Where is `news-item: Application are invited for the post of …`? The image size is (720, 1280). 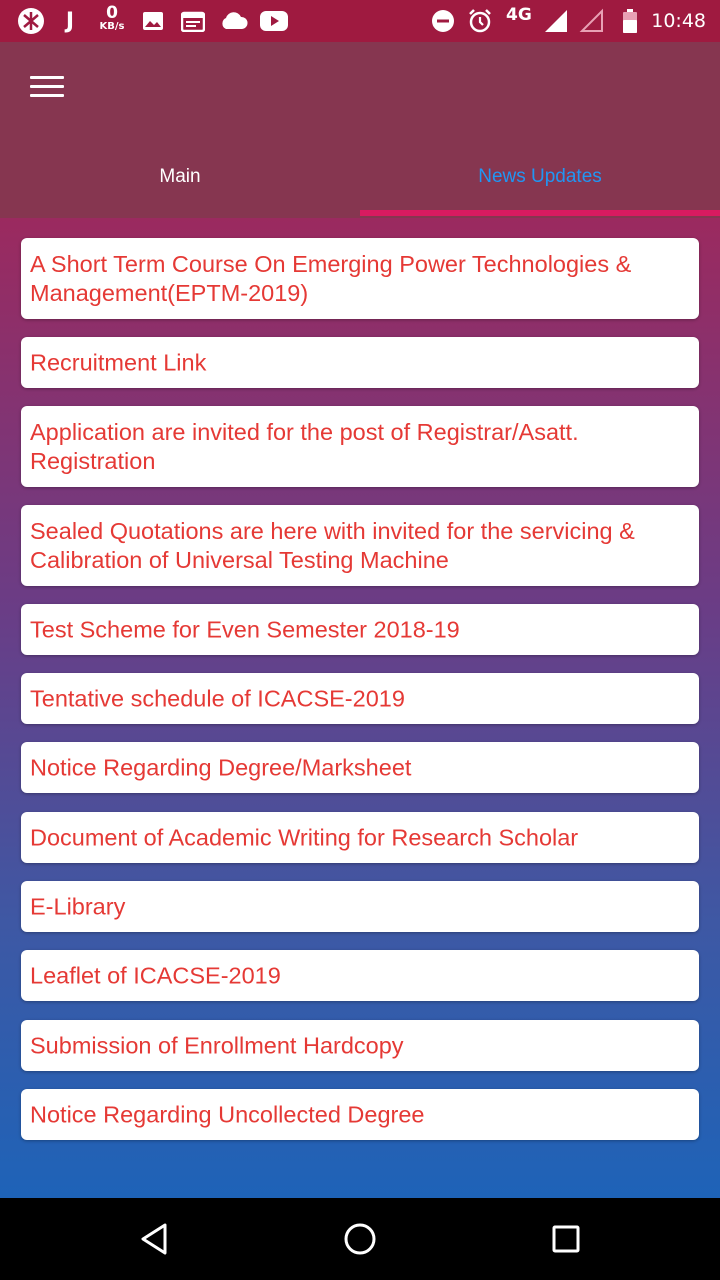 news-item: Application are invited for the post of … is located at coordinates (360, 446).